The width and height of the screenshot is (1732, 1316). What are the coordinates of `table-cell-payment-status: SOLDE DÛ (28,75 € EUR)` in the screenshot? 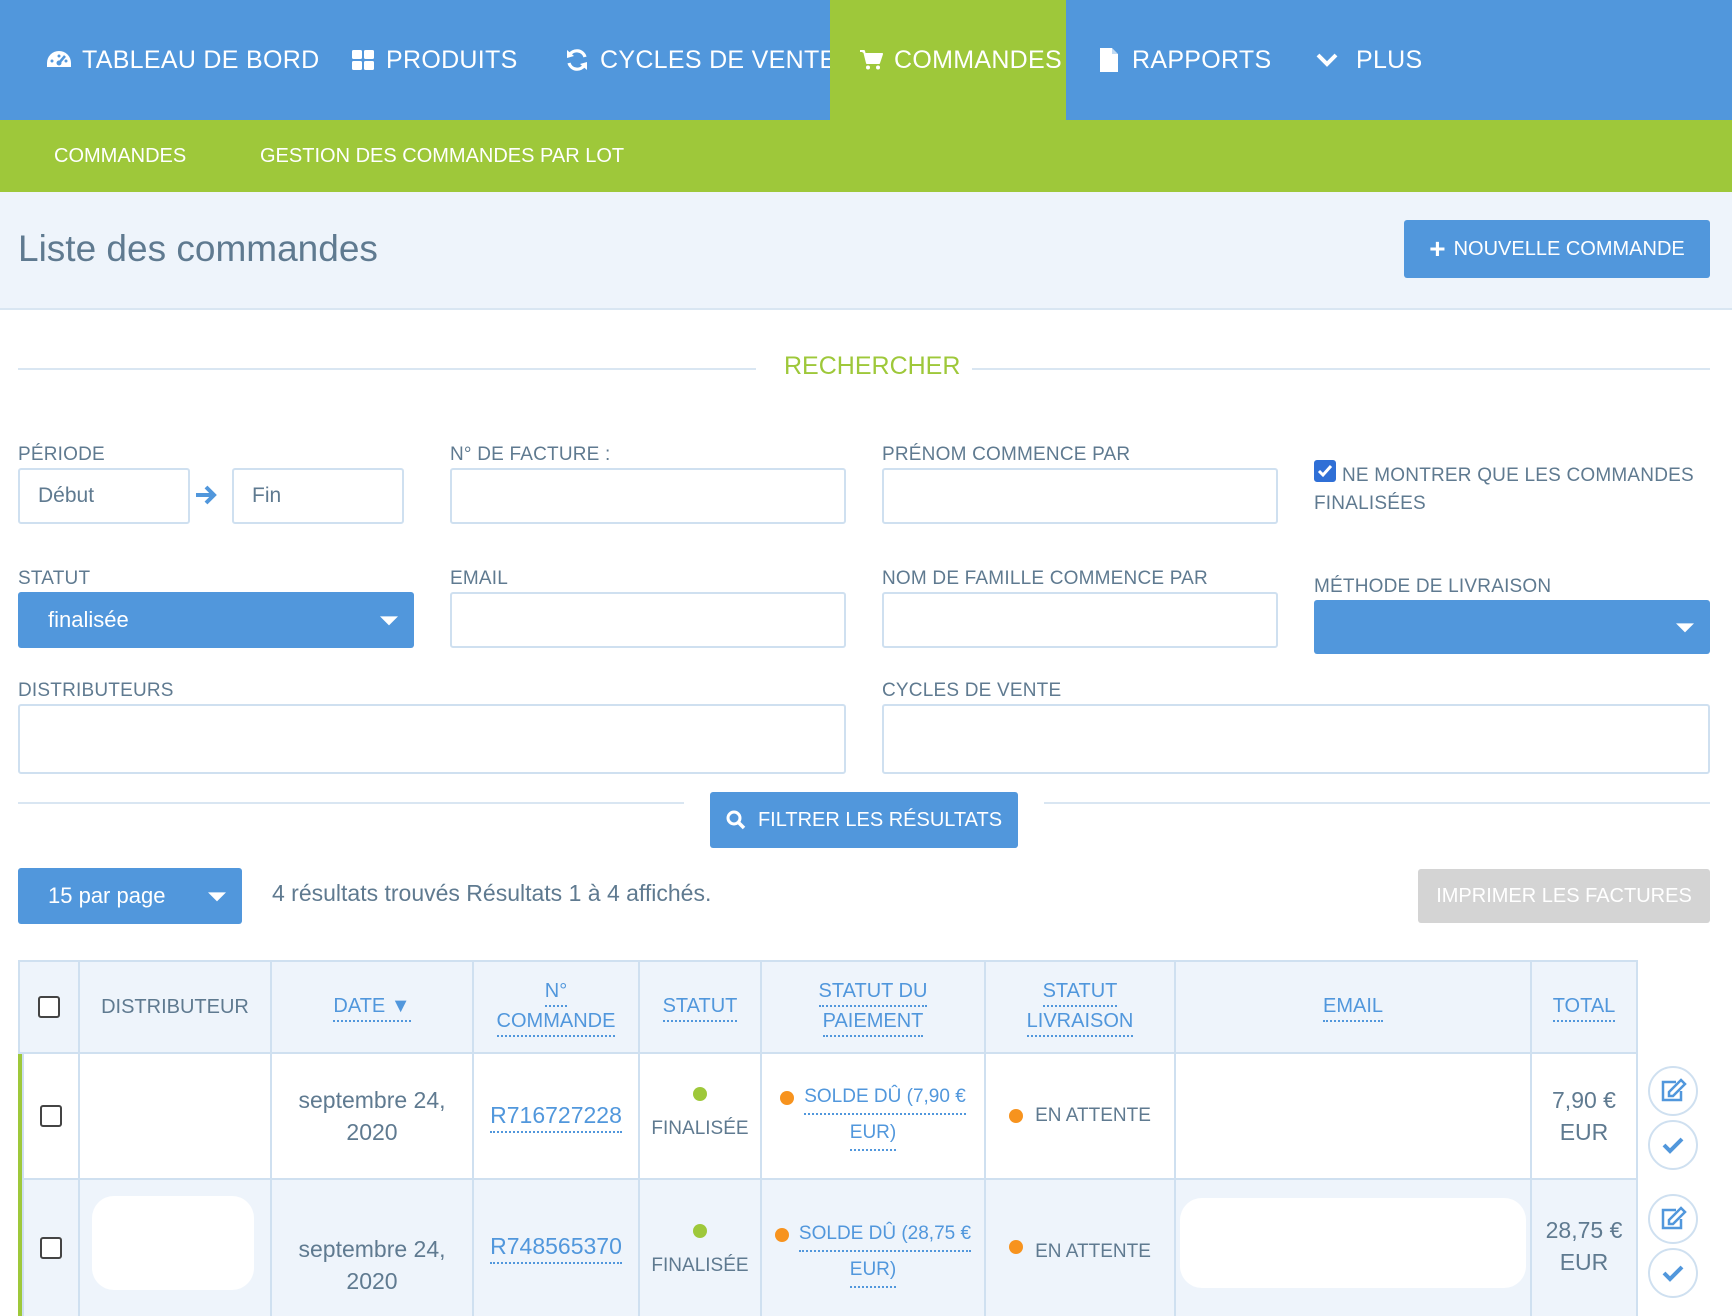 It's located at (873, 1247).